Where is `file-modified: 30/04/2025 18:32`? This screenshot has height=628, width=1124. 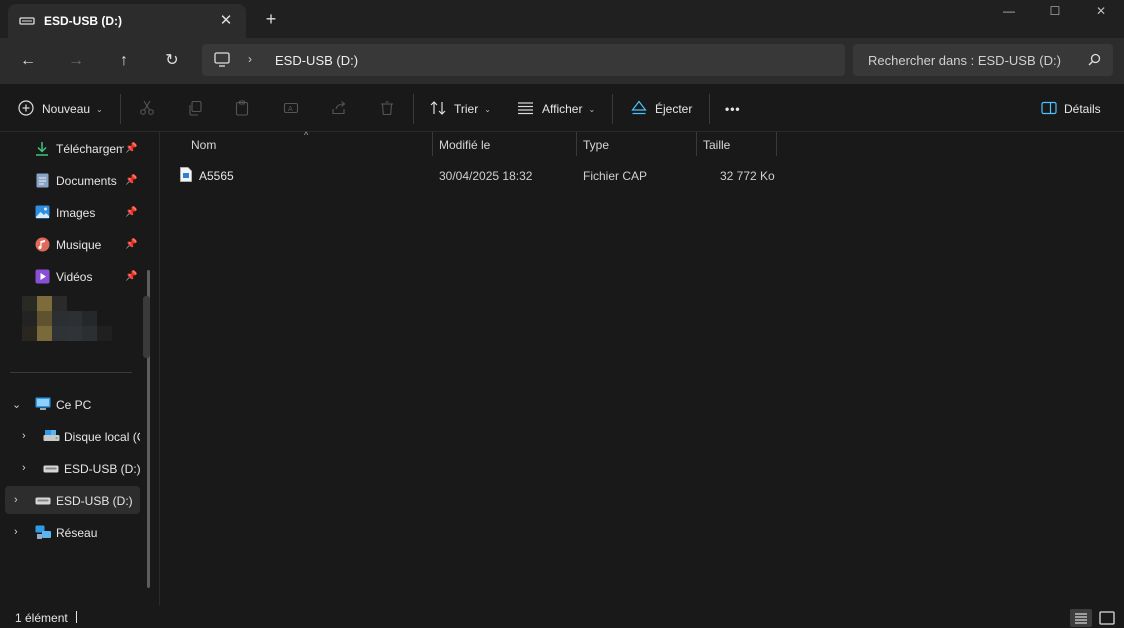
file-modified: 30/04/2025 18:32 is located at coordinates (486, 176).